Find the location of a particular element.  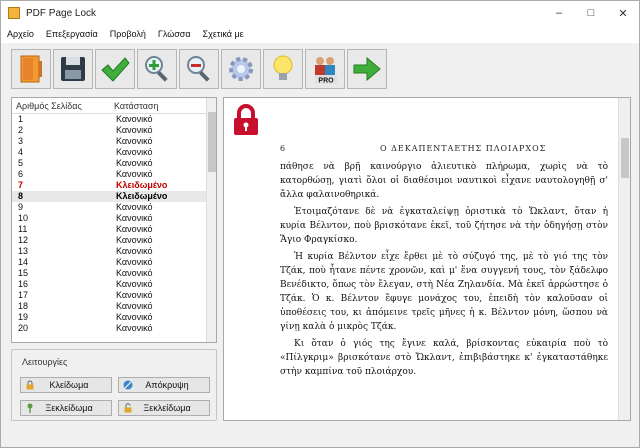

page-number-cell: 12 is located at coordinates (23, 240).